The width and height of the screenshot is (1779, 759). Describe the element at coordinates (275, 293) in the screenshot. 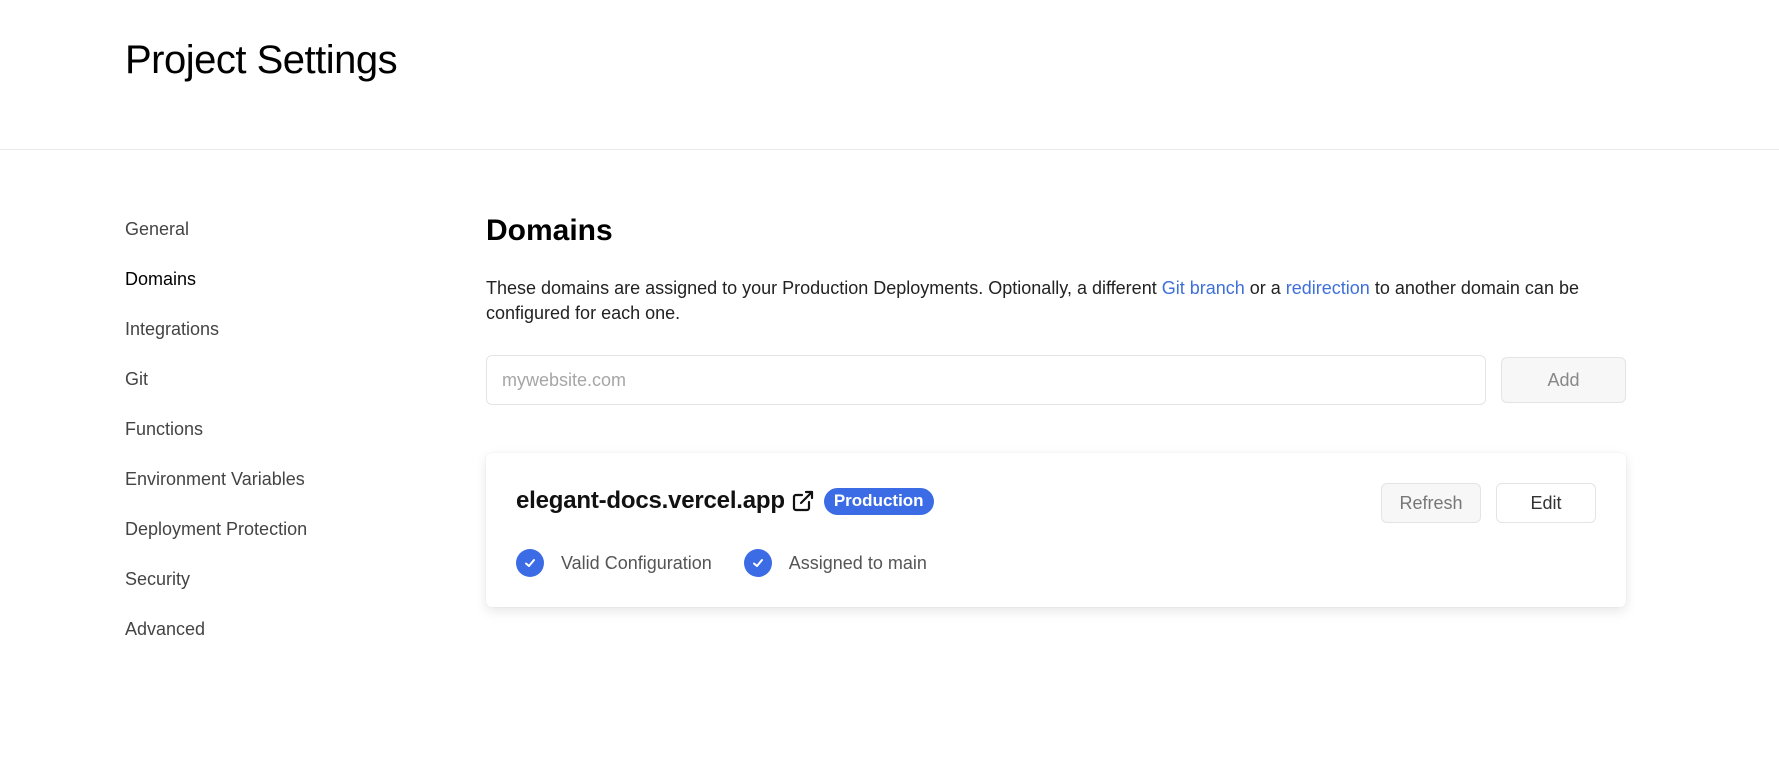

I see `sidebar-item-domains: Domains` at that location.